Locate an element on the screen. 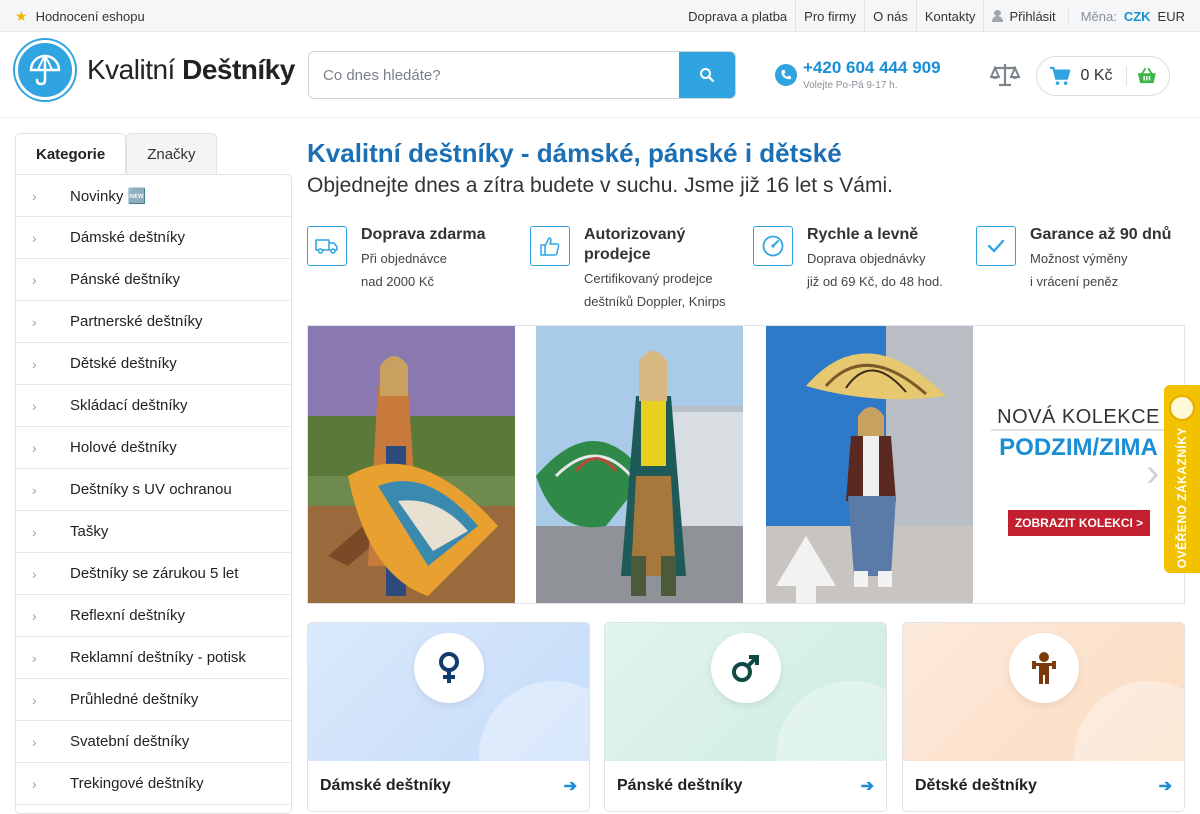  cart-icon is located at coordinates (1060, 75).